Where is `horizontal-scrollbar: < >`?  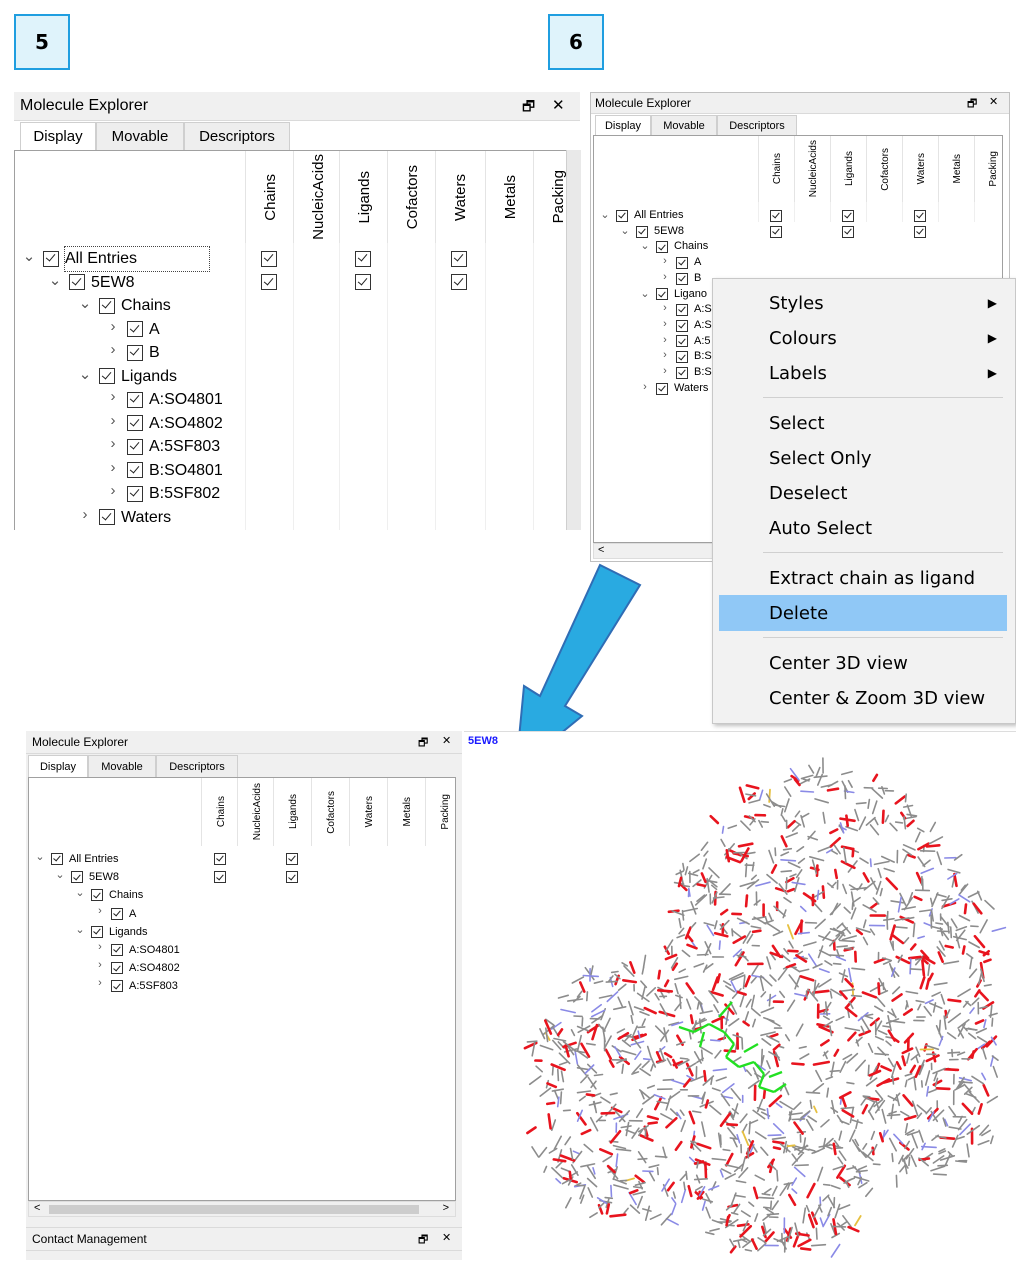
horizontal-scrollbar: < > is located at coordinates (242, 1209).